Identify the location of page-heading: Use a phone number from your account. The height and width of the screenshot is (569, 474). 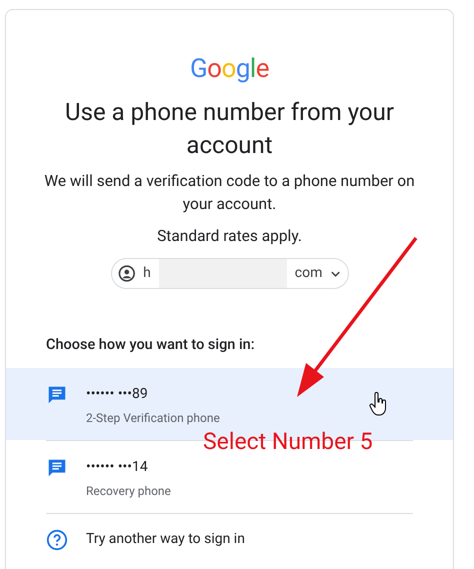
(229, 129).